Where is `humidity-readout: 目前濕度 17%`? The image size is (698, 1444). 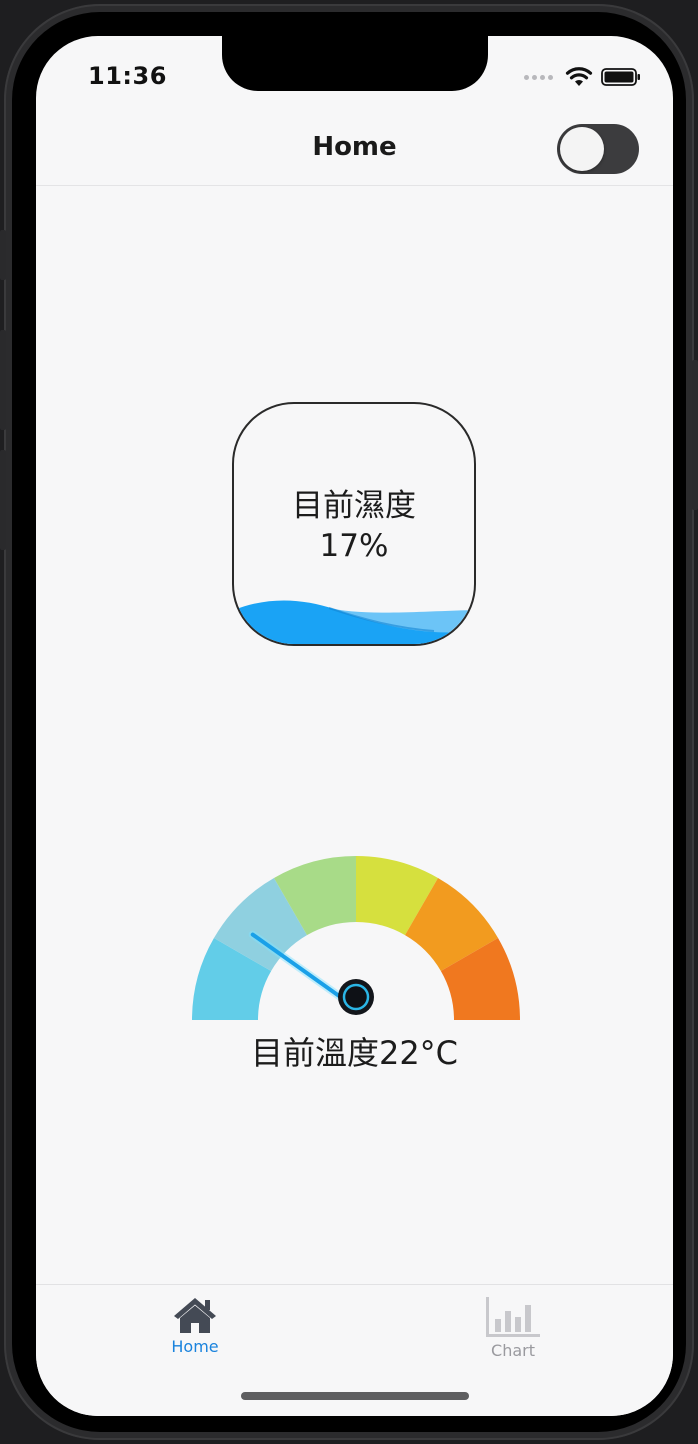
humidity-readout: 目前濕度 17% is located at coordinates (354, 526).